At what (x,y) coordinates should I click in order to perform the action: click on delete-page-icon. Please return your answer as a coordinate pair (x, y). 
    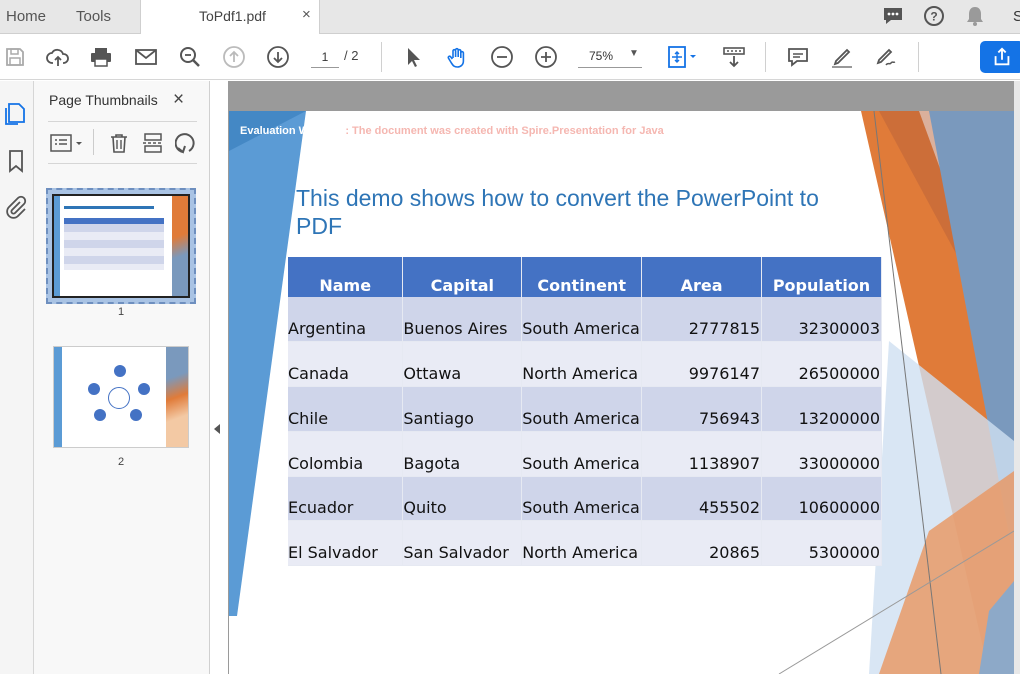
    Looking at the image, I should click on (119, 143).